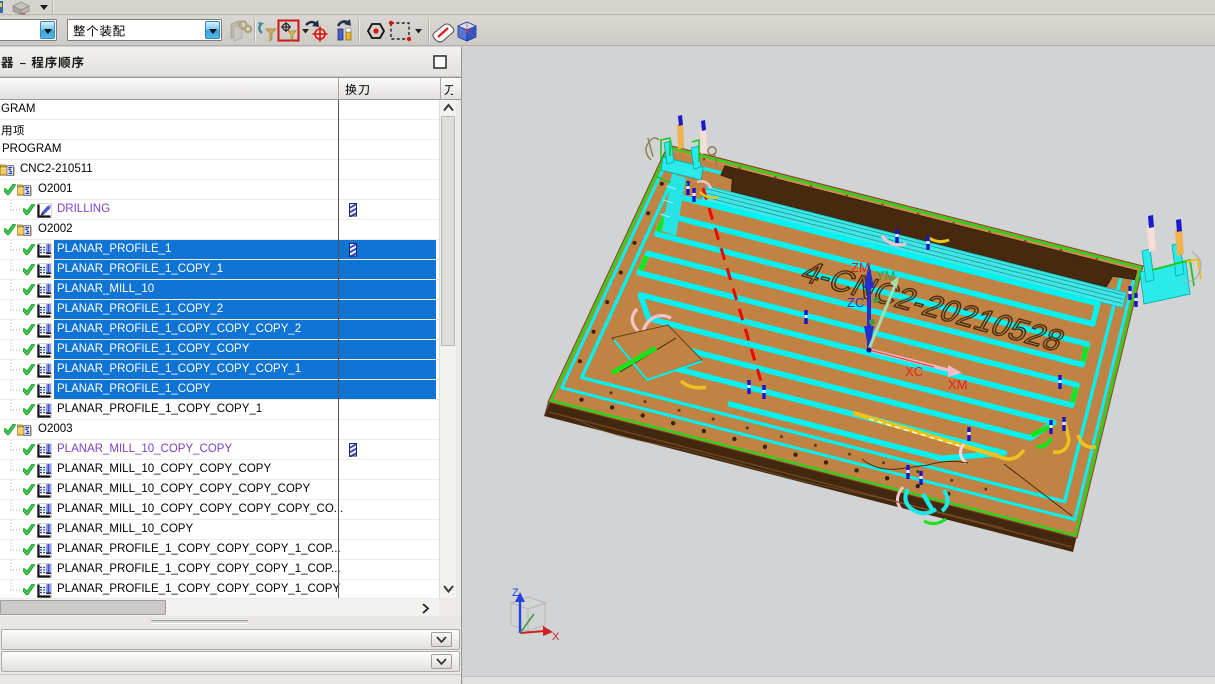 This screenshot has width=1215, height=684. I want to click on svg-text: XC, so click(914, 371).